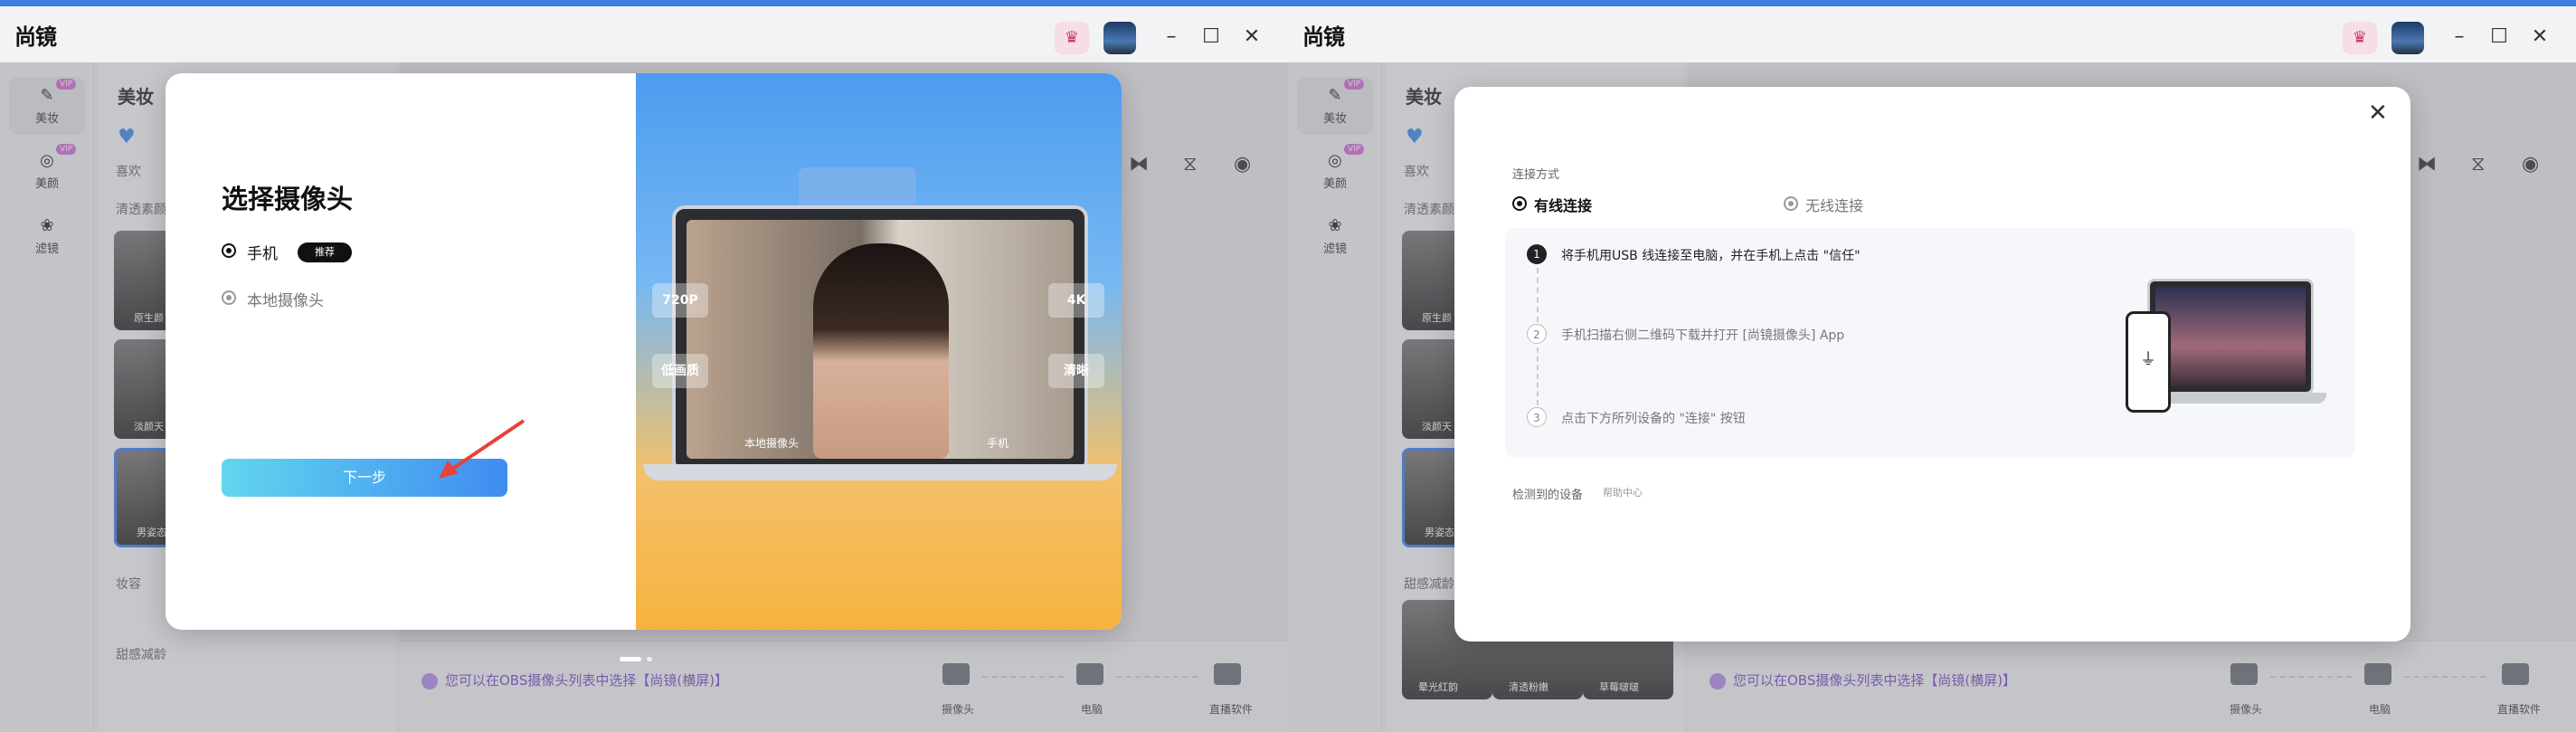 This screenshot has height=732, width=2576. Describe the element at coordinates (1537, 334) in the screenshot. I see `step-number: 2` at that location.